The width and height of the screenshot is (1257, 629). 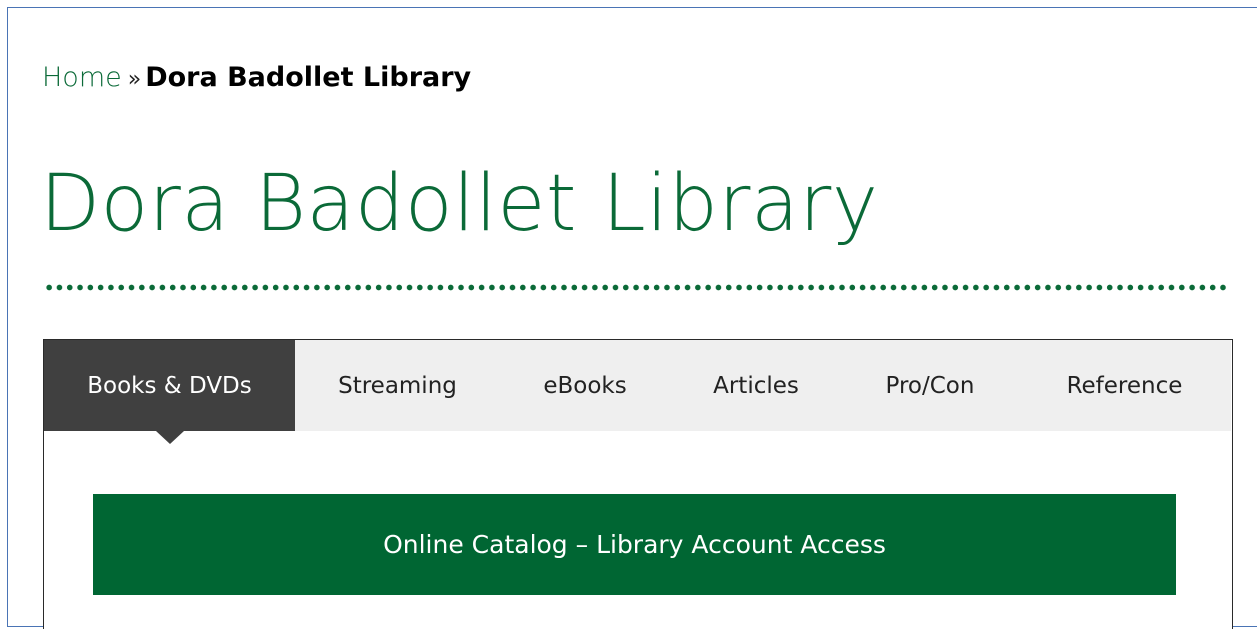 I want to click on tab-streaming: Streaming, so click(x=397, y=385).